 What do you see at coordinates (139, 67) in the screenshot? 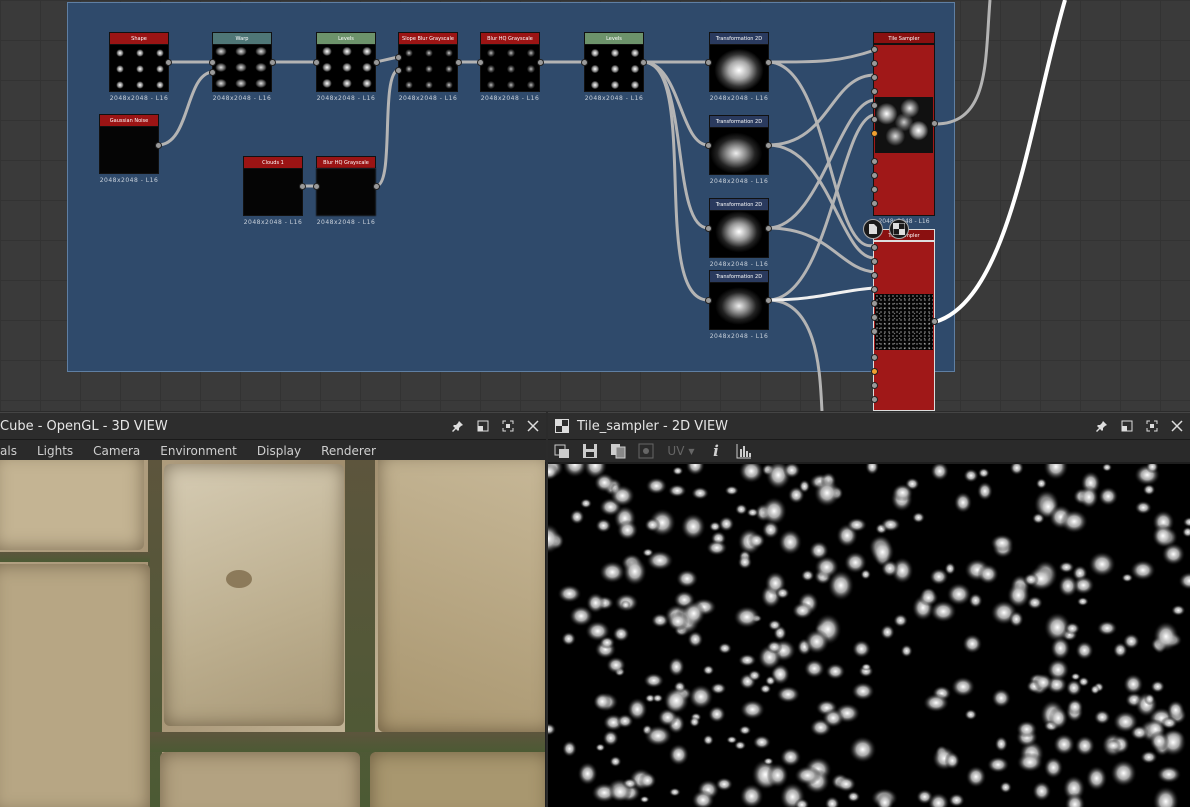
I see `node-shape: Shape 2048x2048 - L16` at bounding box center [139, 67].